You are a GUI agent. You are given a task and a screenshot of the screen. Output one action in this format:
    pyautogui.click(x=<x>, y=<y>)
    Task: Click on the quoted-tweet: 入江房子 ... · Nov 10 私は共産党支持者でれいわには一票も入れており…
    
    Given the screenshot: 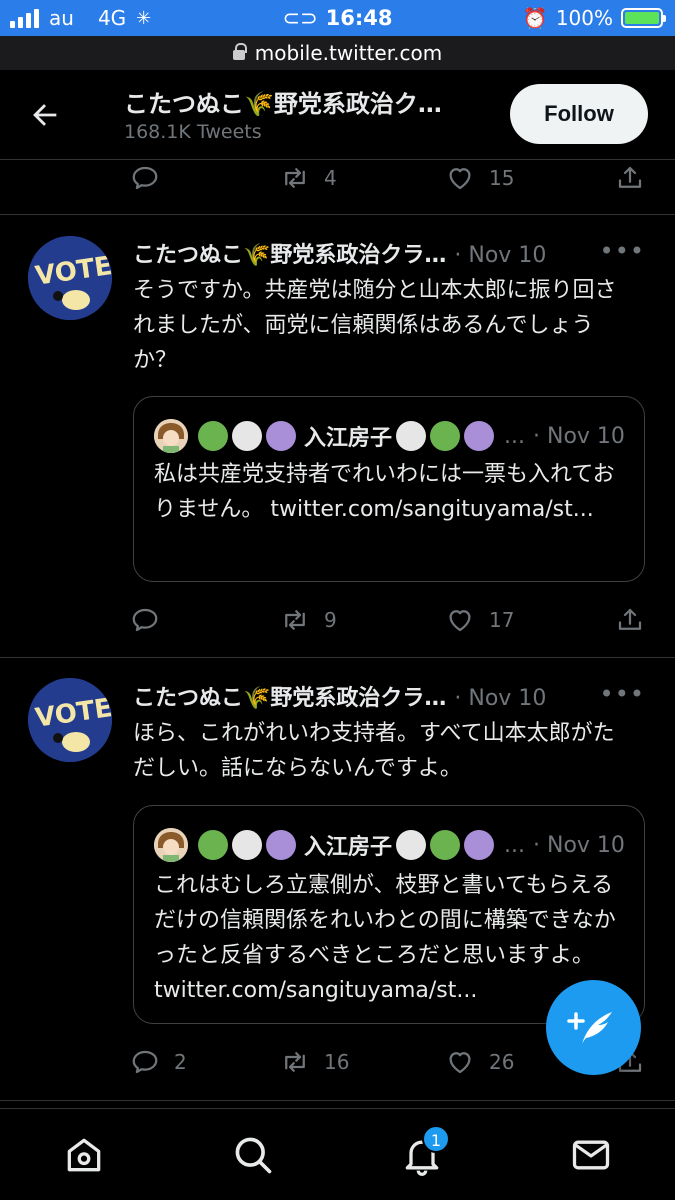 What is the action you would take?
    pyautogui.click(x=389, y=489)
    